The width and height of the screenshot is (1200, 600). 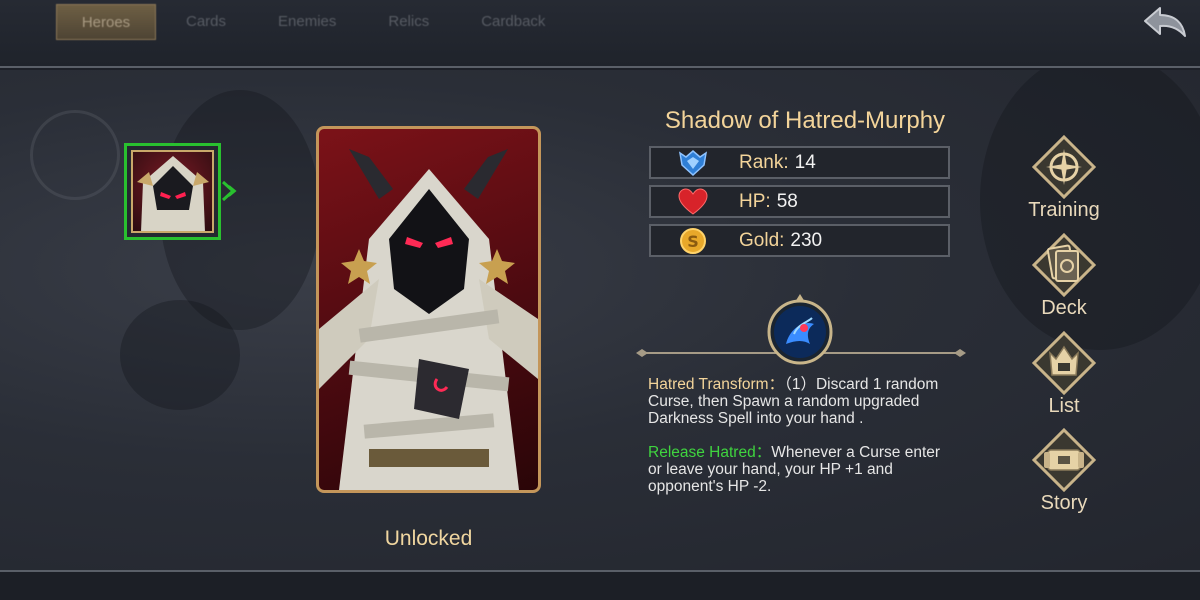 I want to click on training-button: Training, so click(x=1064, y=178).